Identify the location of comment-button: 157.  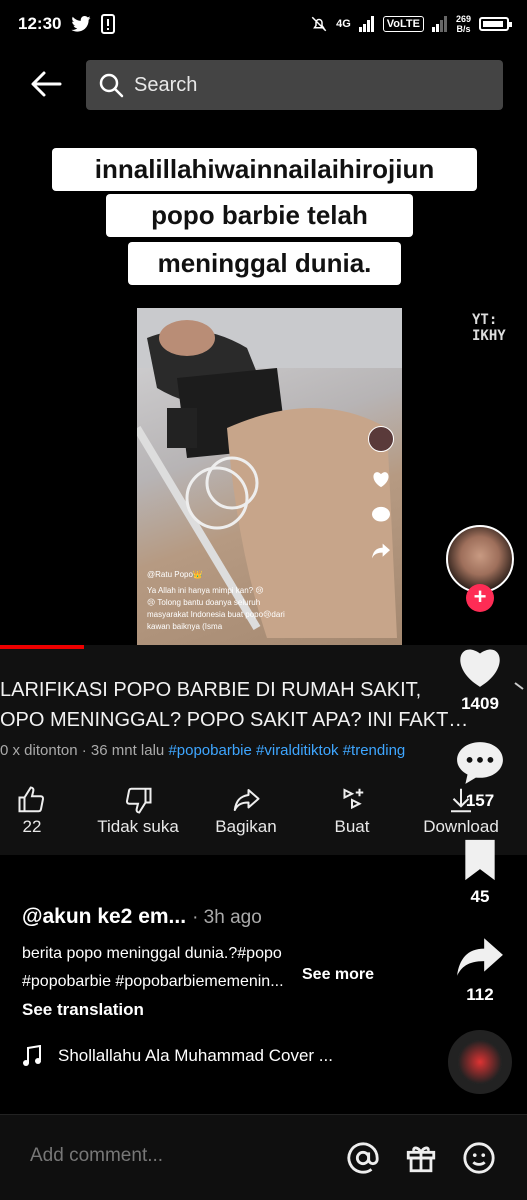
(480, 775).